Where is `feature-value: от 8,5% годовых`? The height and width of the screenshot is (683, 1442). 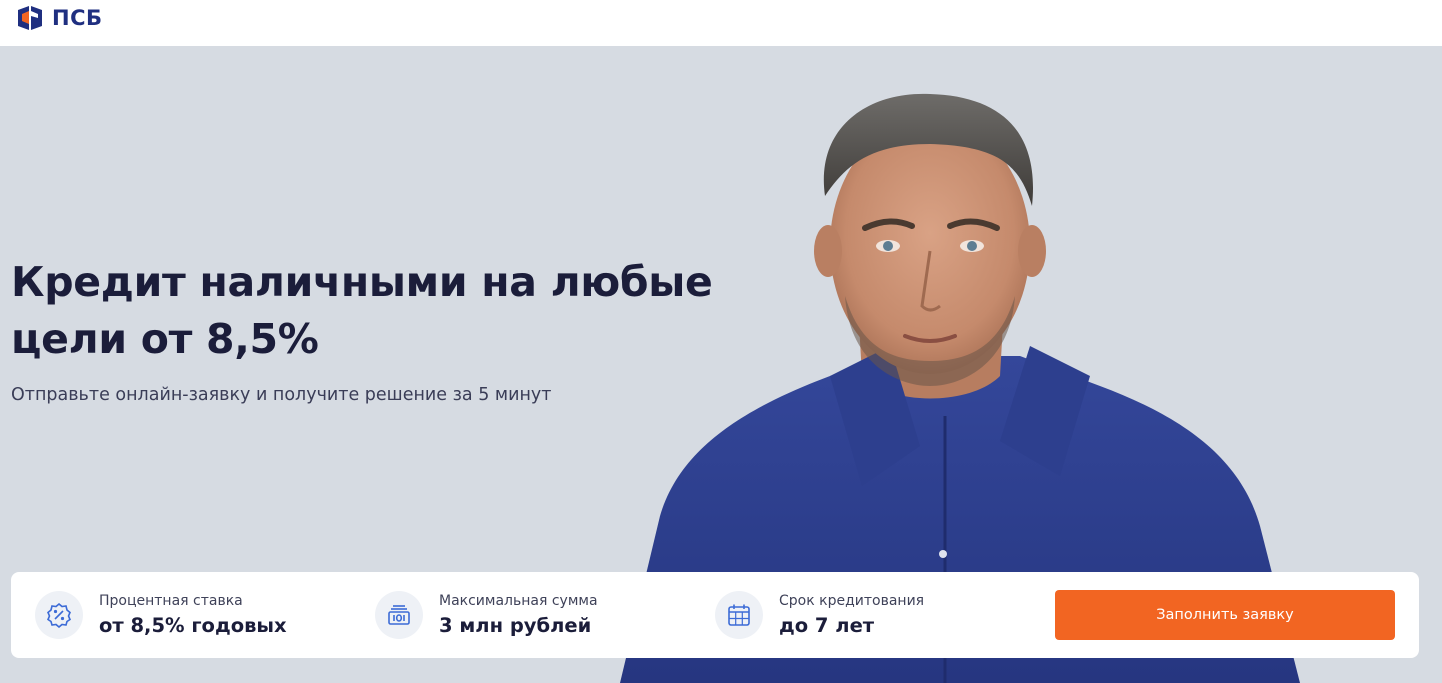 feature-value: от 8,5% годовых is located at coordinates (193, 625).